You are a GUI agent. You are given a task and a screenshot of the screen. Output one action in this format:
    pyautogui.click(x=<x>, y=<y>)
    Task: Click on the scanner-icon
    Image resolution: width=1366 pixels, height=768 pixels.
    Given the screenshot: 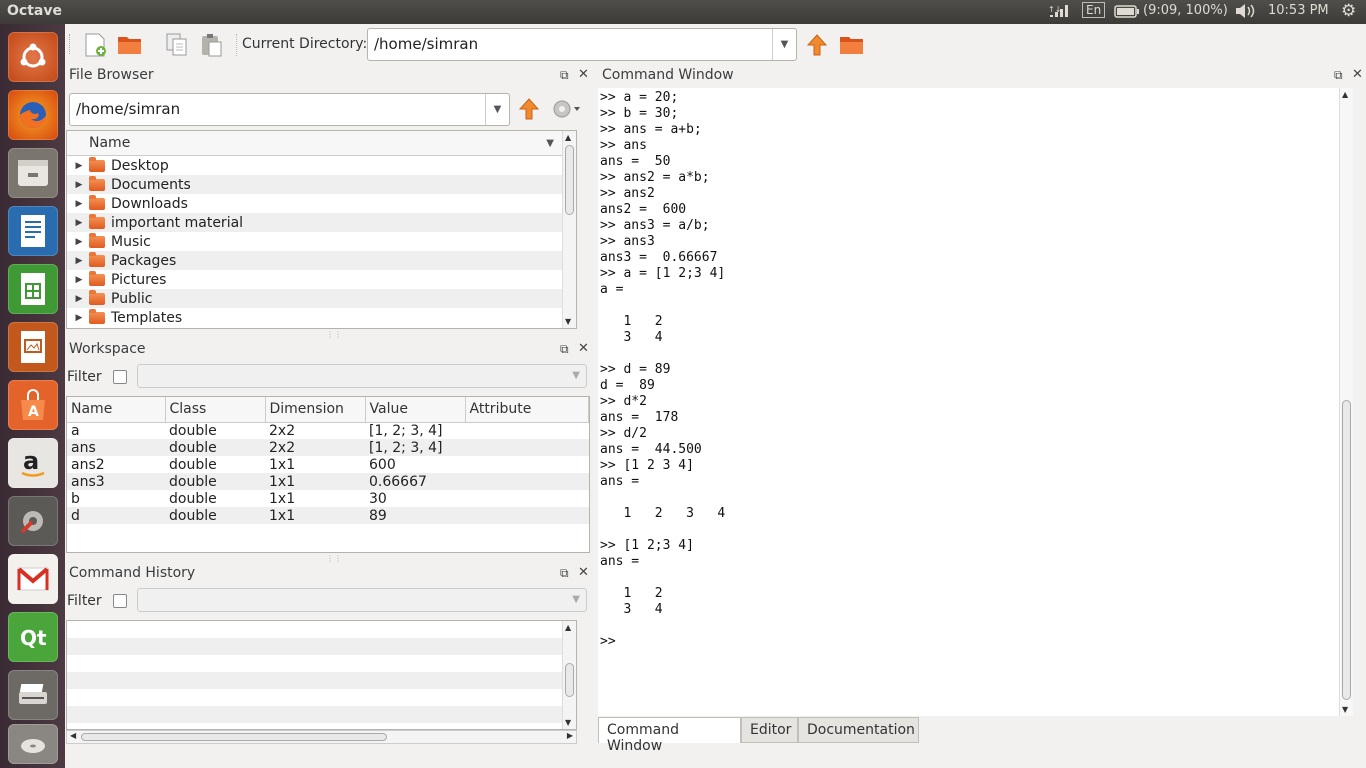 What is the action you would take?
    pyautogui.click(x=33, y=695)
    